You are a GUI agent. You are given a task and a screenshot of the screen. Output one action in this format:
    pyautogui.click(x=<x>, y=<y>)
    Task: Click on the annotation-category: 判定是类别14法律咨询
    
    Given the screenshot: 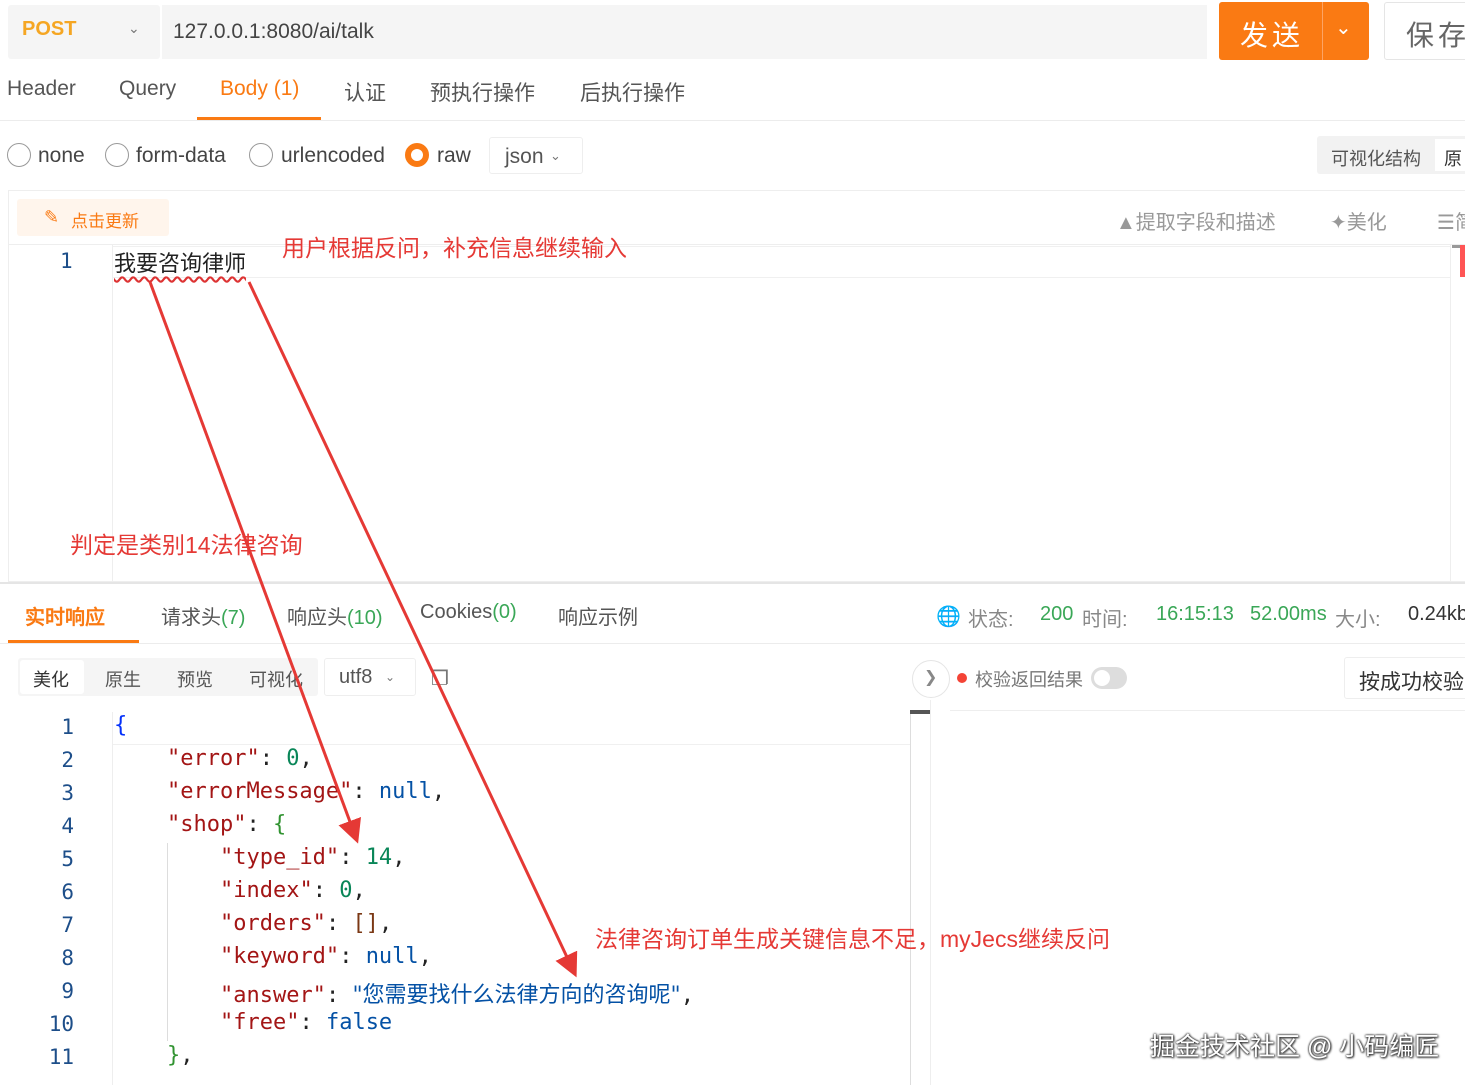 What is the action you would take?
    pyautogui.click(x=186, y=545)
    